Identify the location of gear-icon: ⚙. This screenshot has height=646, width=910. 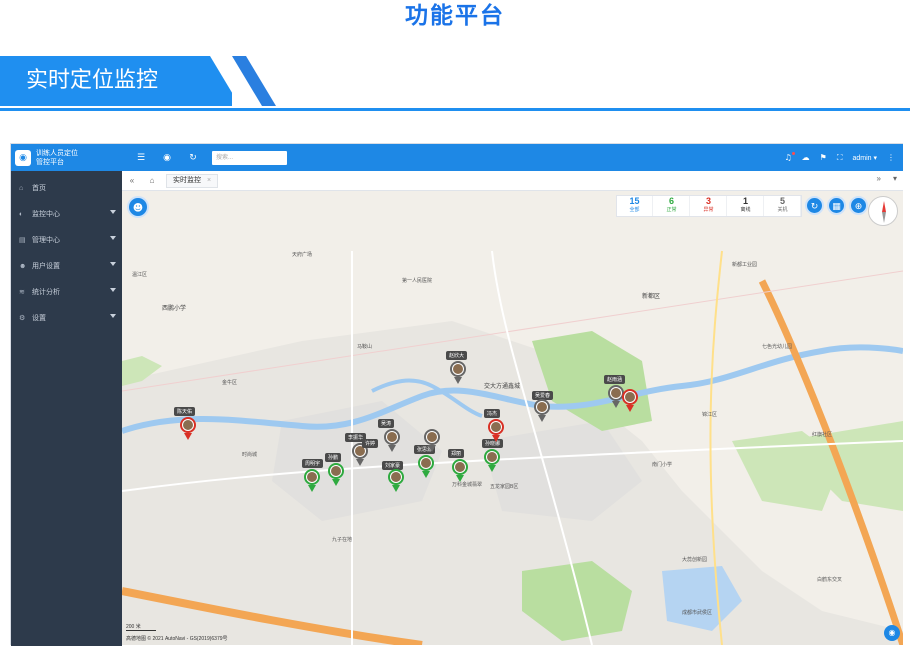
(22, 318).